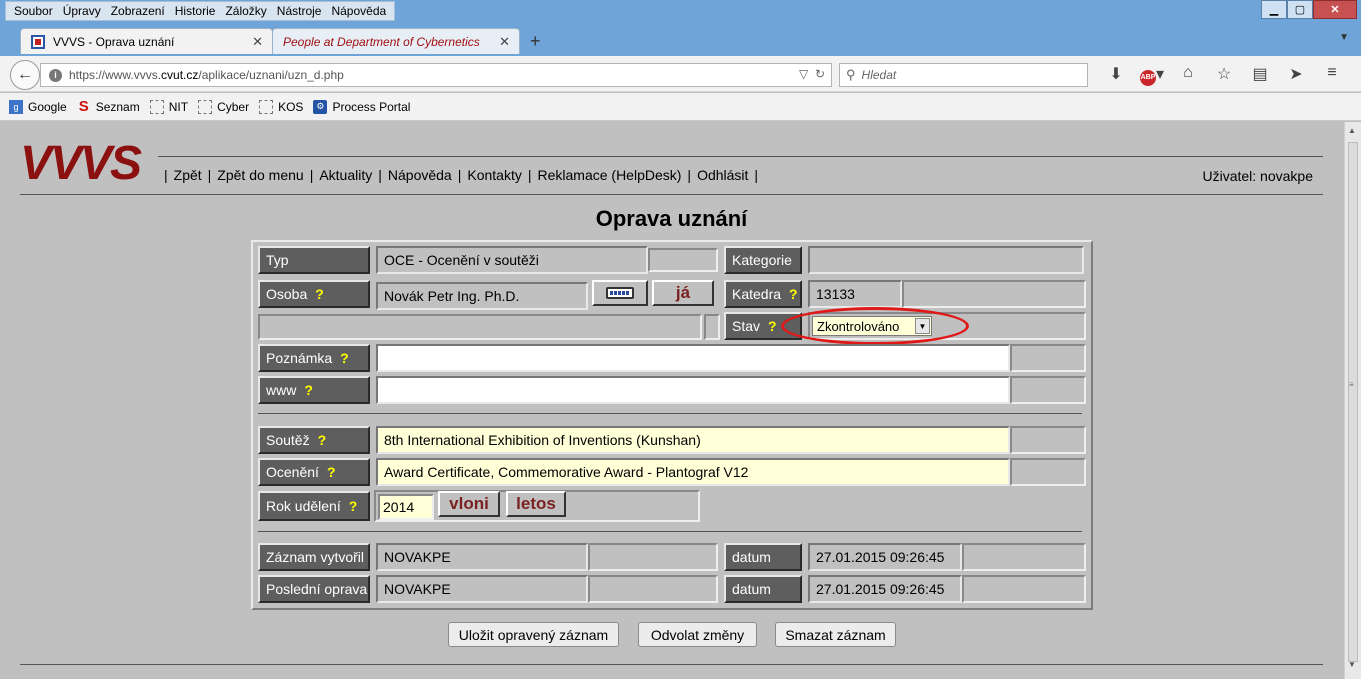  I want to click on nav-aktuality: Aktuality, so click(345, 175).